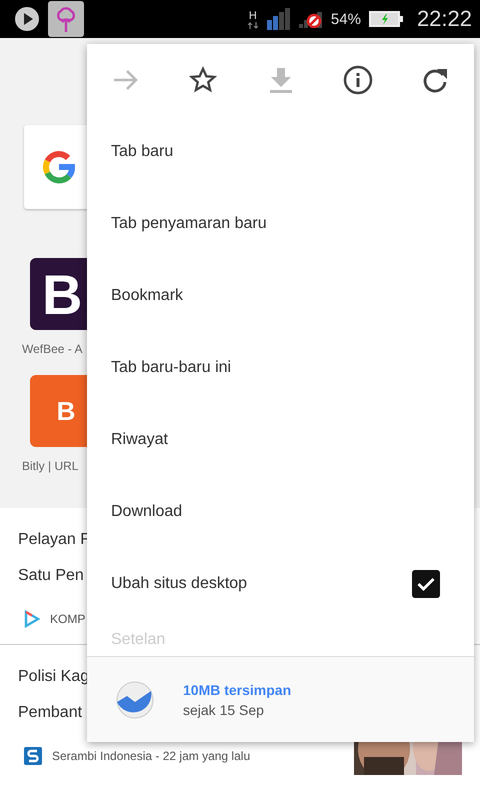  I want to click on play-logo-icon, so click(32, 619).